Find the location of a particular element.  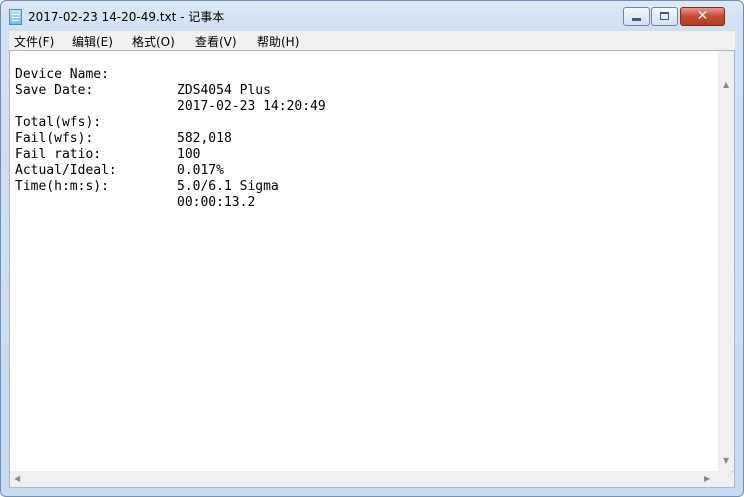

minimize-button is located at coordinates (636, 16).